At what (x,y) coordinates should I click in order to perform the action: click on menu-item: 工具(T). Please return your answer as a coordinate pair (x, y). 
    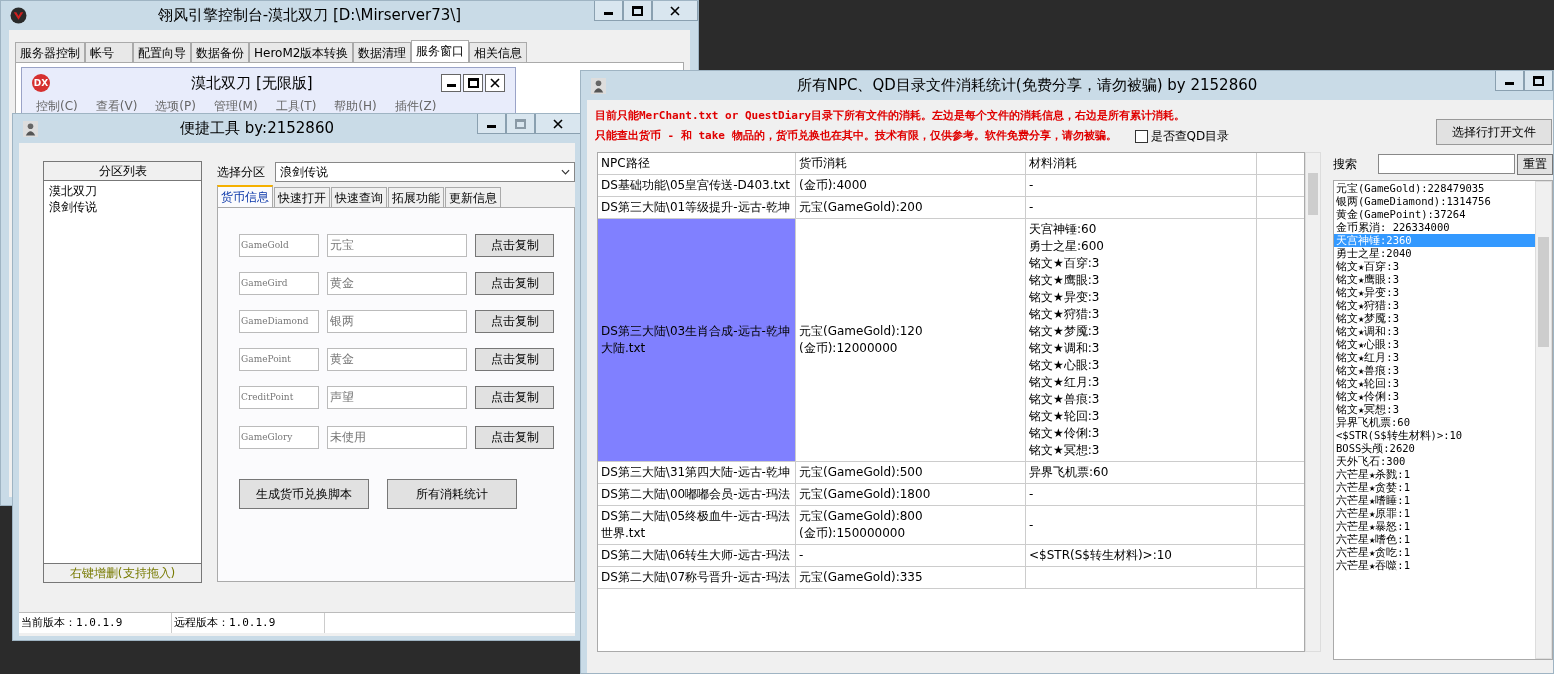
    Looking at the image, I should click on (296, 106).